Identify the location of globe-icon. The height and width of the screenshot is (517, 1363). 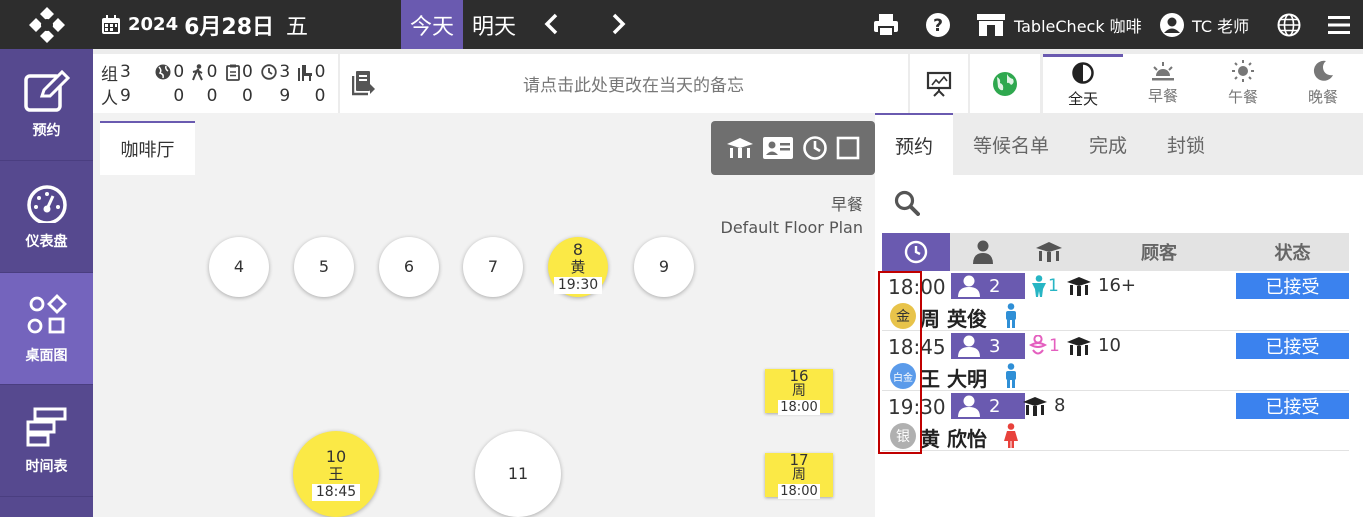
(1289, 24).